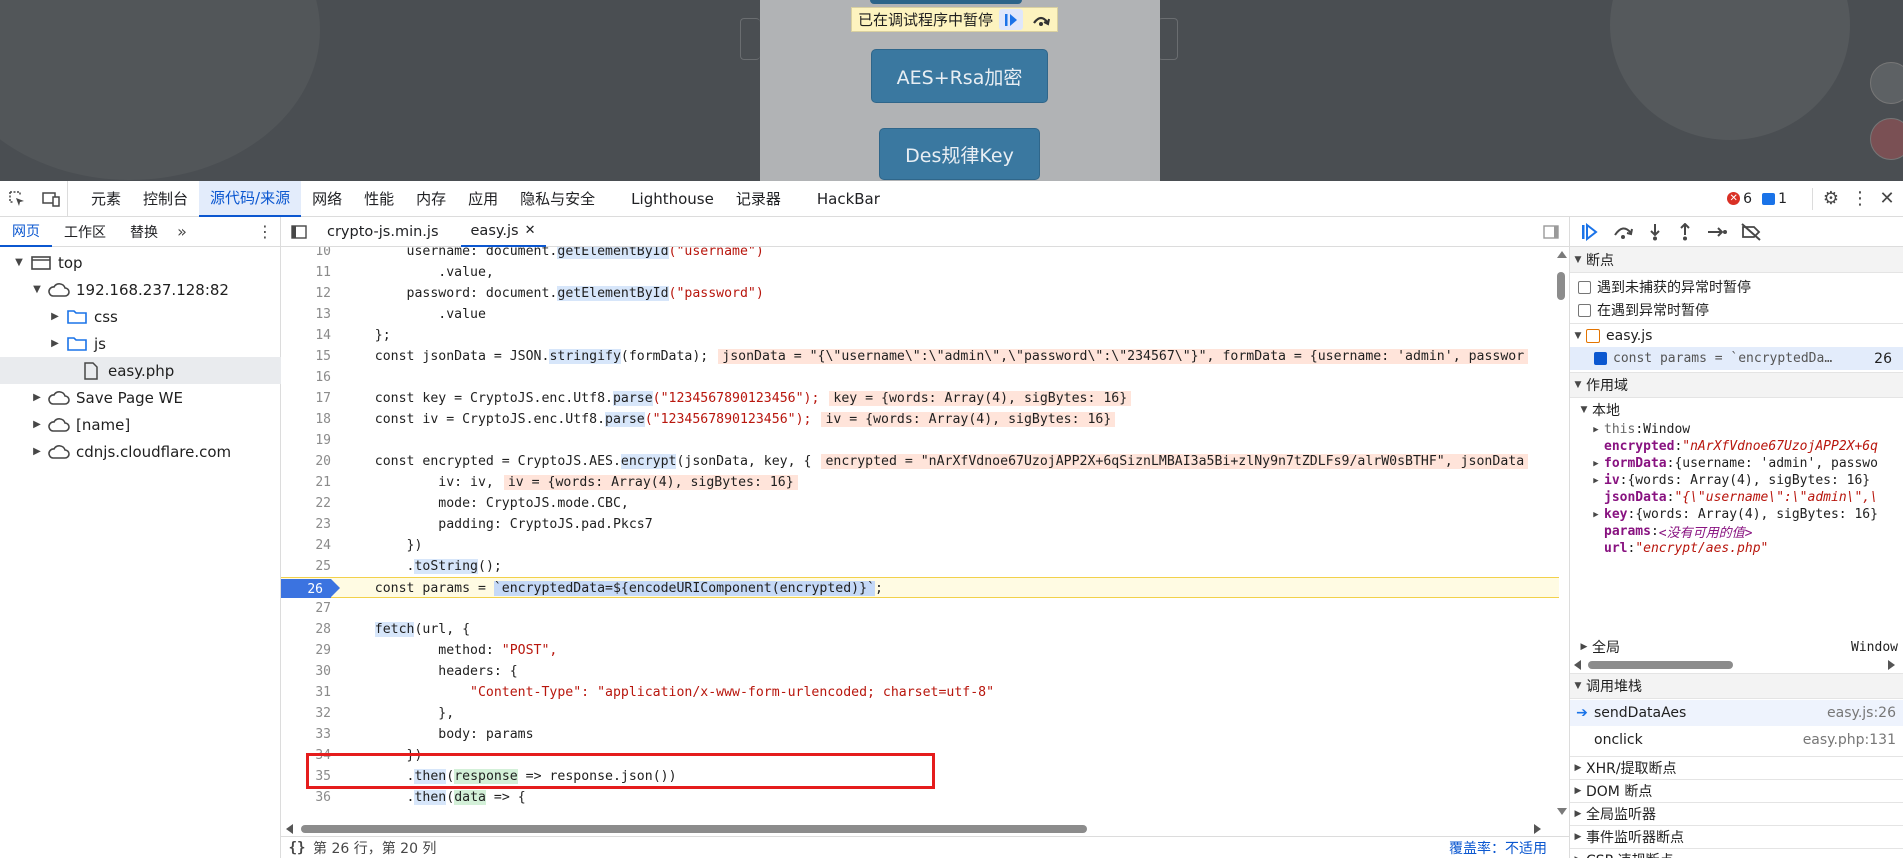 This screenshot has height=858, width=1903. I want to click on toggle-debugger-icon, so click(1551, 232).